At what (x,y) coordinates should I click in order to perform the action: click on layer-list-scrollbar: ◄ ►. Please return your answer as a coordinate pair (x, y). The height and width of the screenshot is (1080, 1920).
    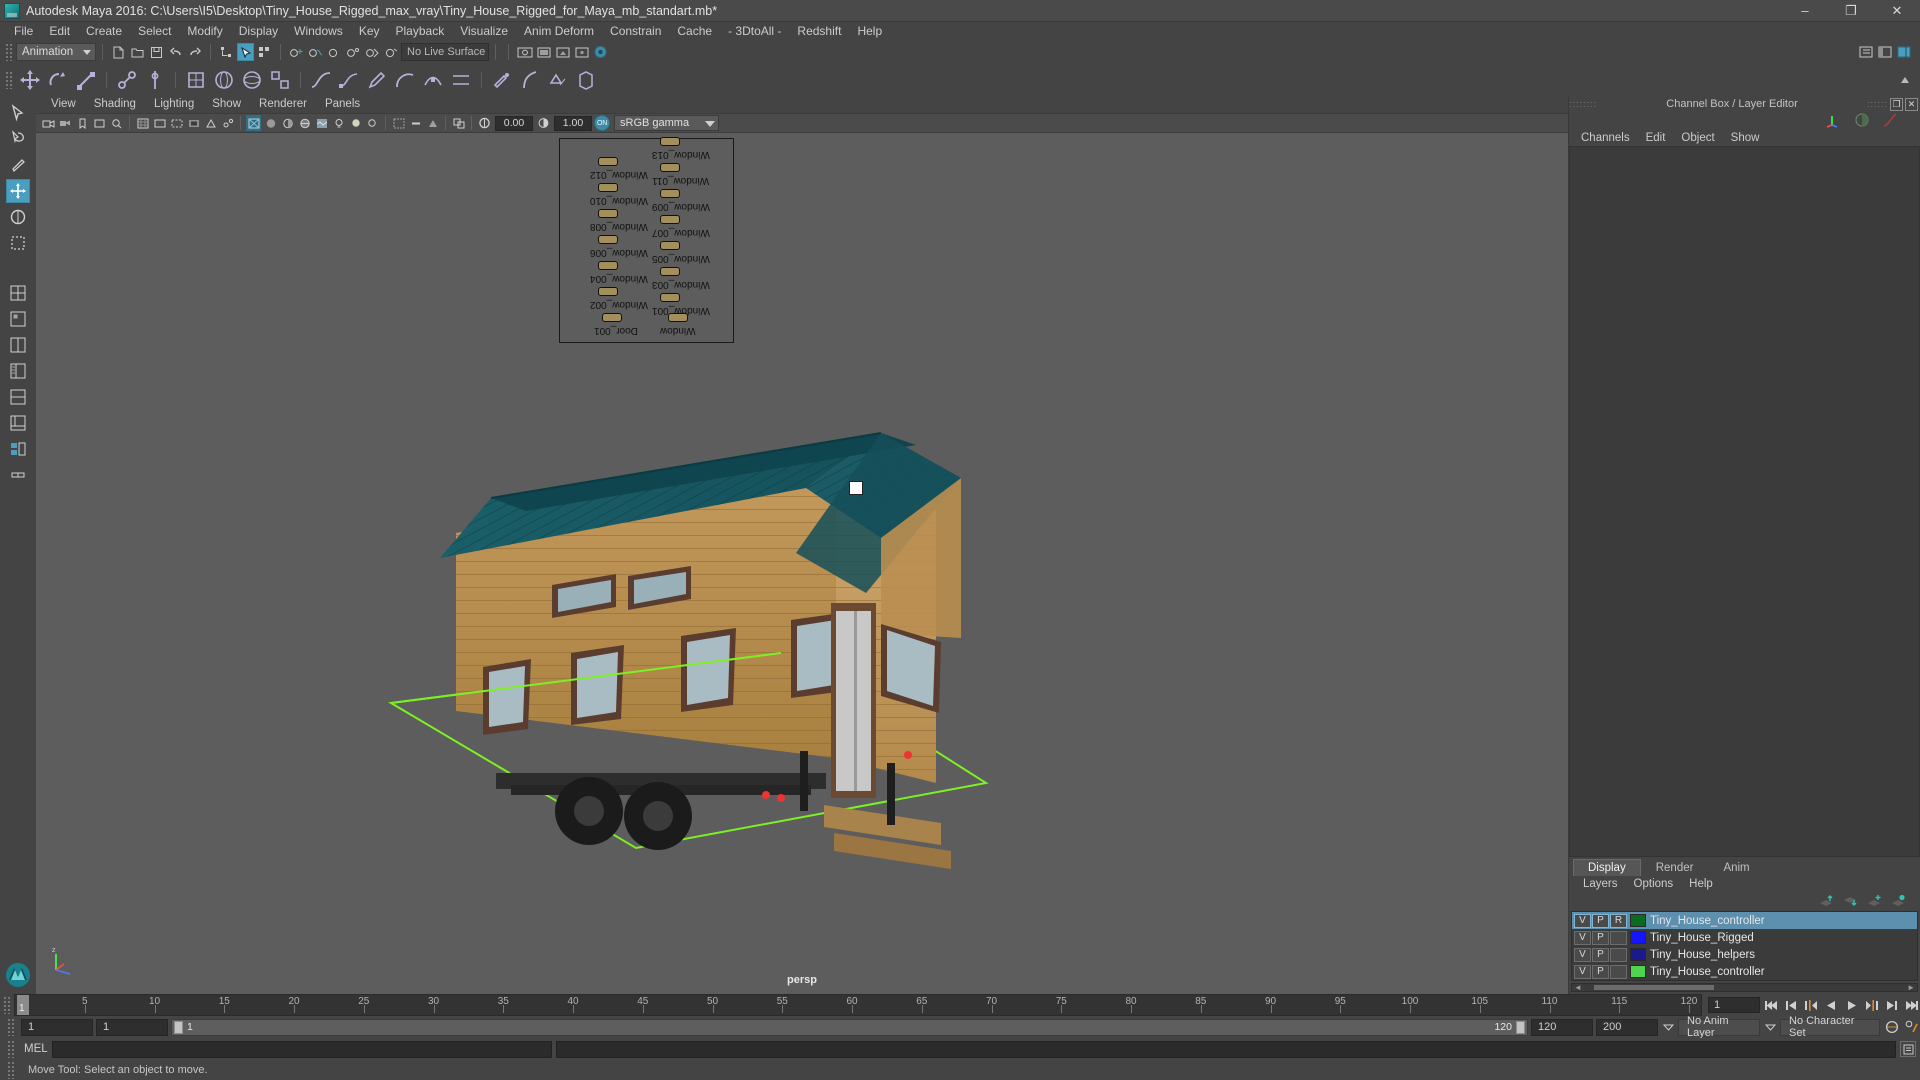
    Looking at the image, I should click on (1744, 987).